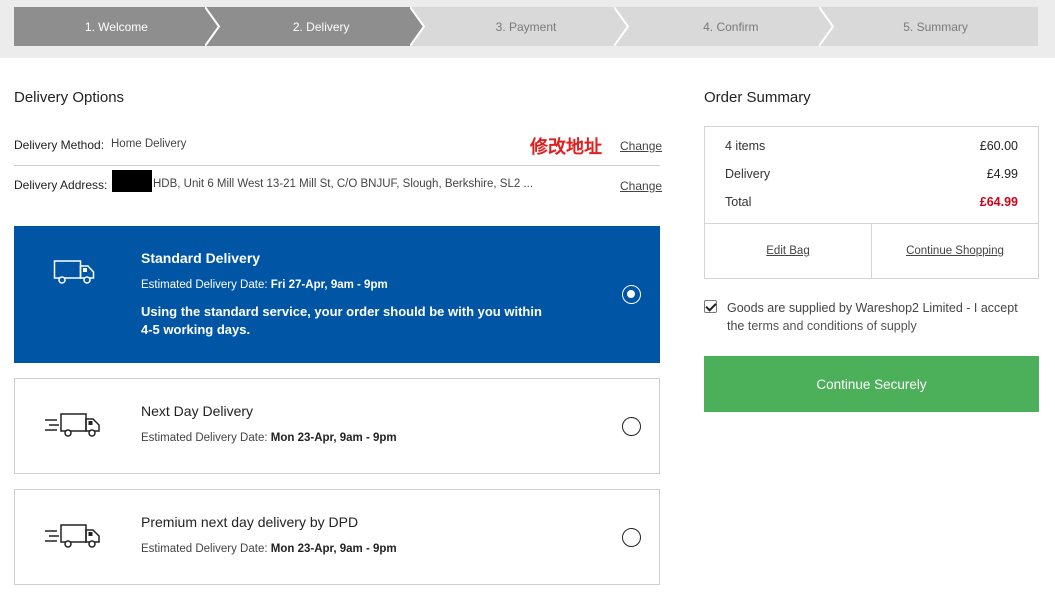 The height and width of the screenshot is (597, 1055). I want to click on edit-bag-link: Edit Bag, so click(788, 251).